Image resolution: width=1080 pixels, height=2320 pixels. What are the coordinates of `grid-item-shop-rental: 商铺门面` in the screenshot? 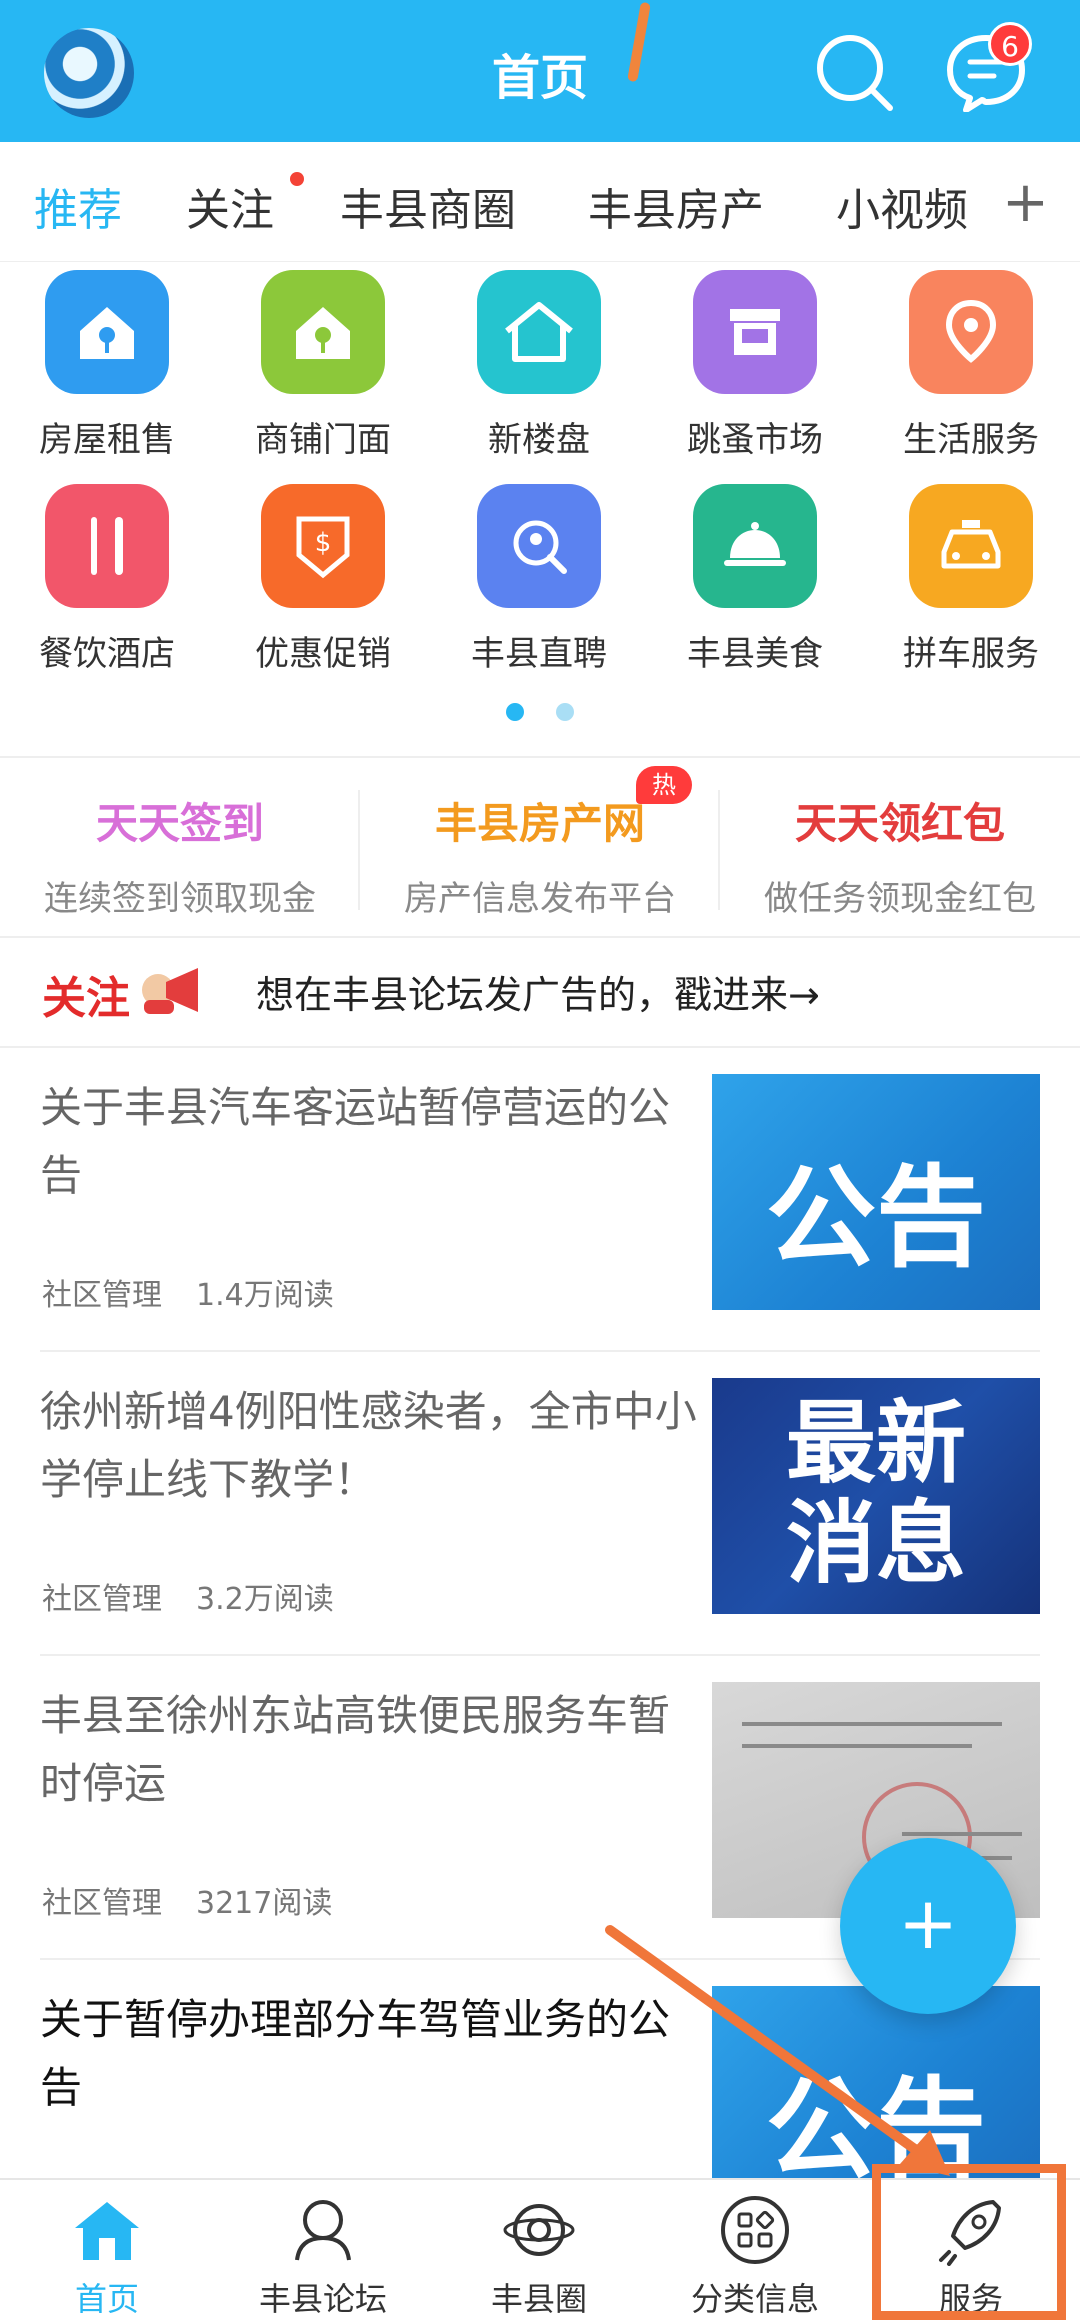 It's located at (323, 365).